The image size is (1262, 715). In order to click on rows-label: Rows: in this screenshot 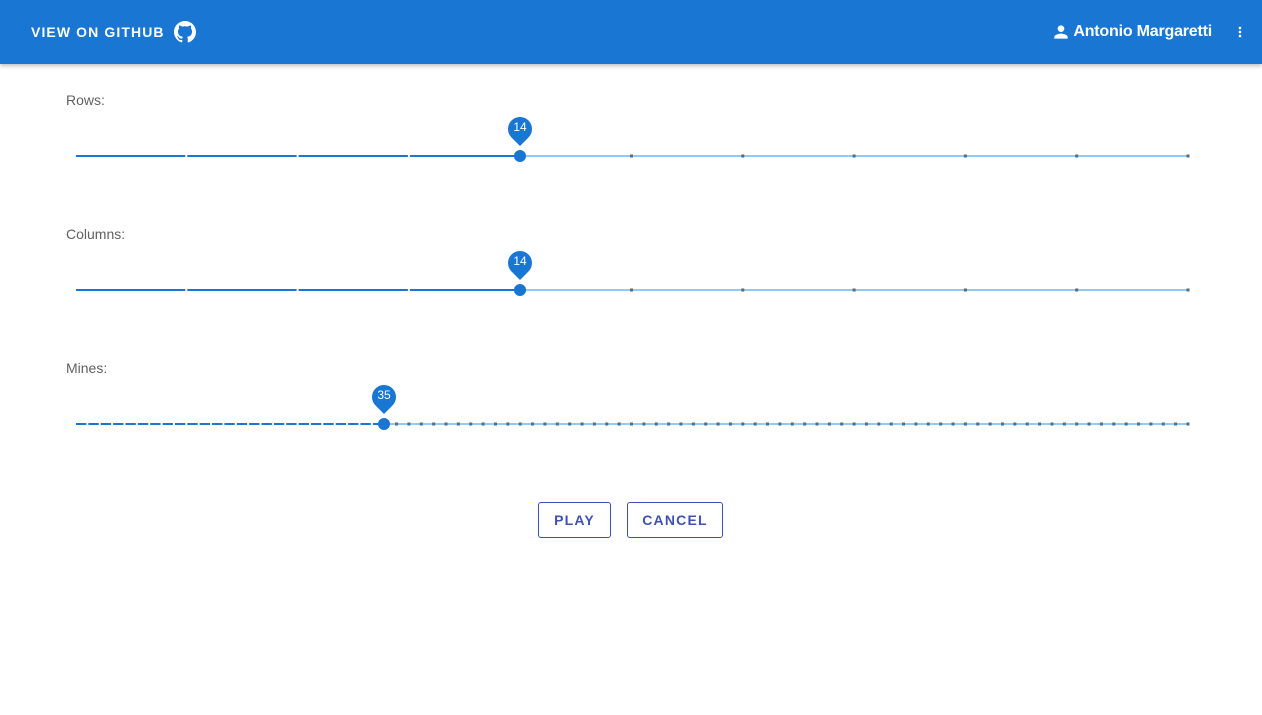, I will do `click(85, 100)`.